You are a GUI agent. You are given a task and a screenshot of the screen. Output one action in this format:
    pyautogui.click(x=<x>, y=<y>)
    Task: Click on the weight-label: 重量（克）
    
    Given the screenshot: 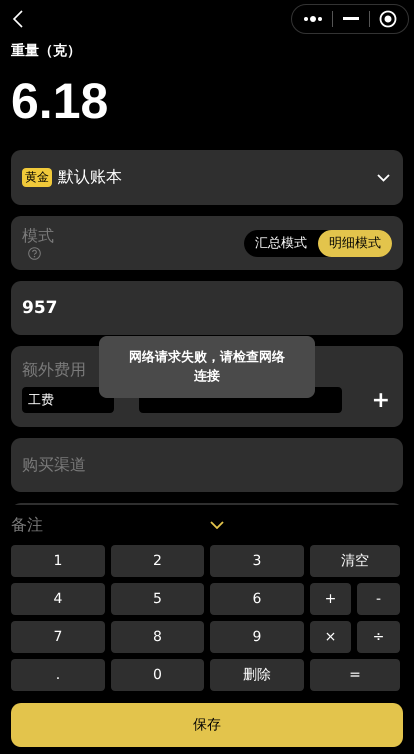 What is the action you would take?
    pyautogui.click(x=46, y=51)
    